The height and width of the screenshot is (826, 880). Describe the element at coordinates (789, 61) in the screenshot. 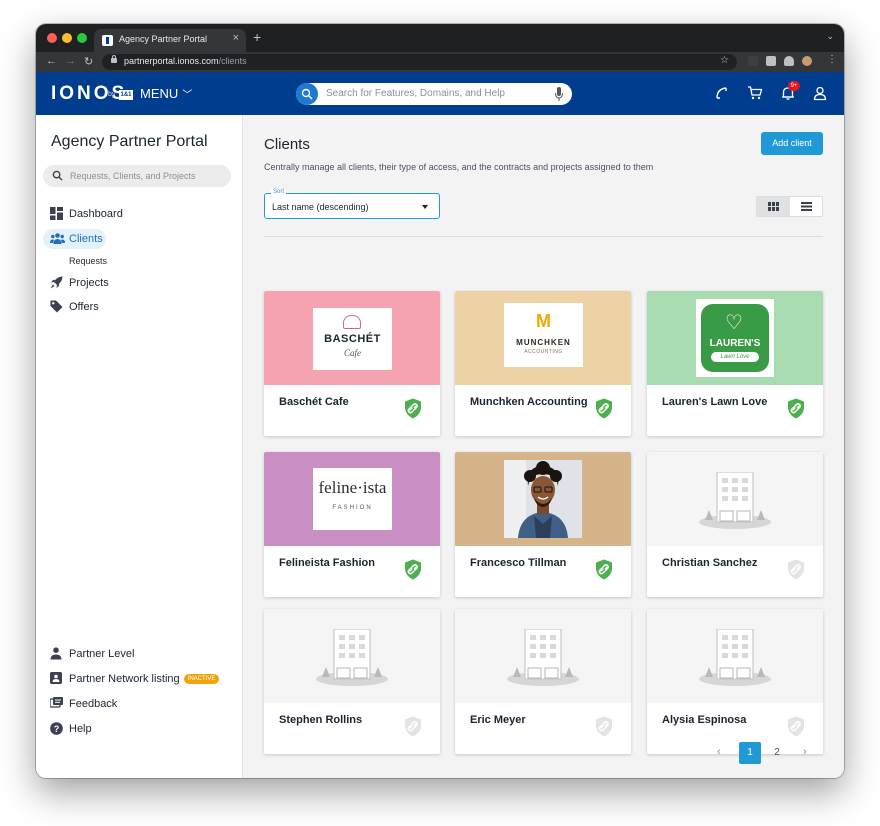

I see `puzzle-extensions-icon` at that location.